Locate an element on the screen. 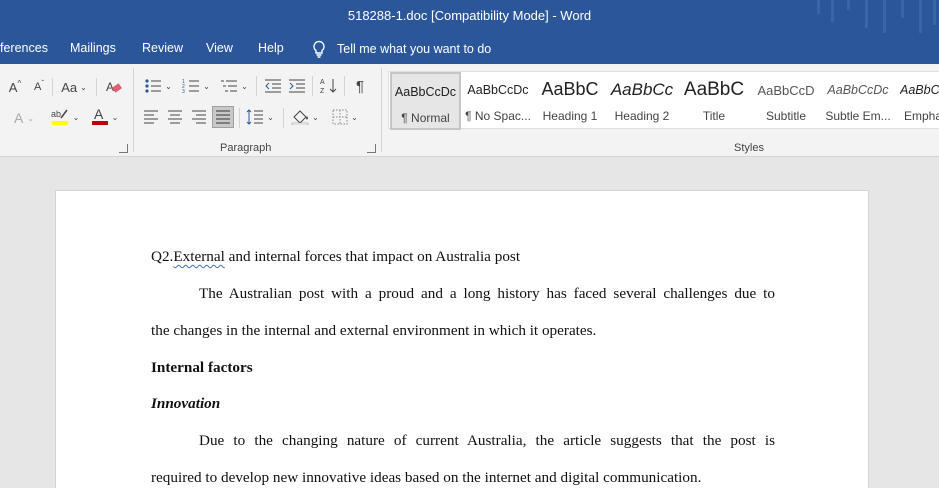 This screenshot has width=939, height=488. svg-text: Z is located at coordinates (322, 91).